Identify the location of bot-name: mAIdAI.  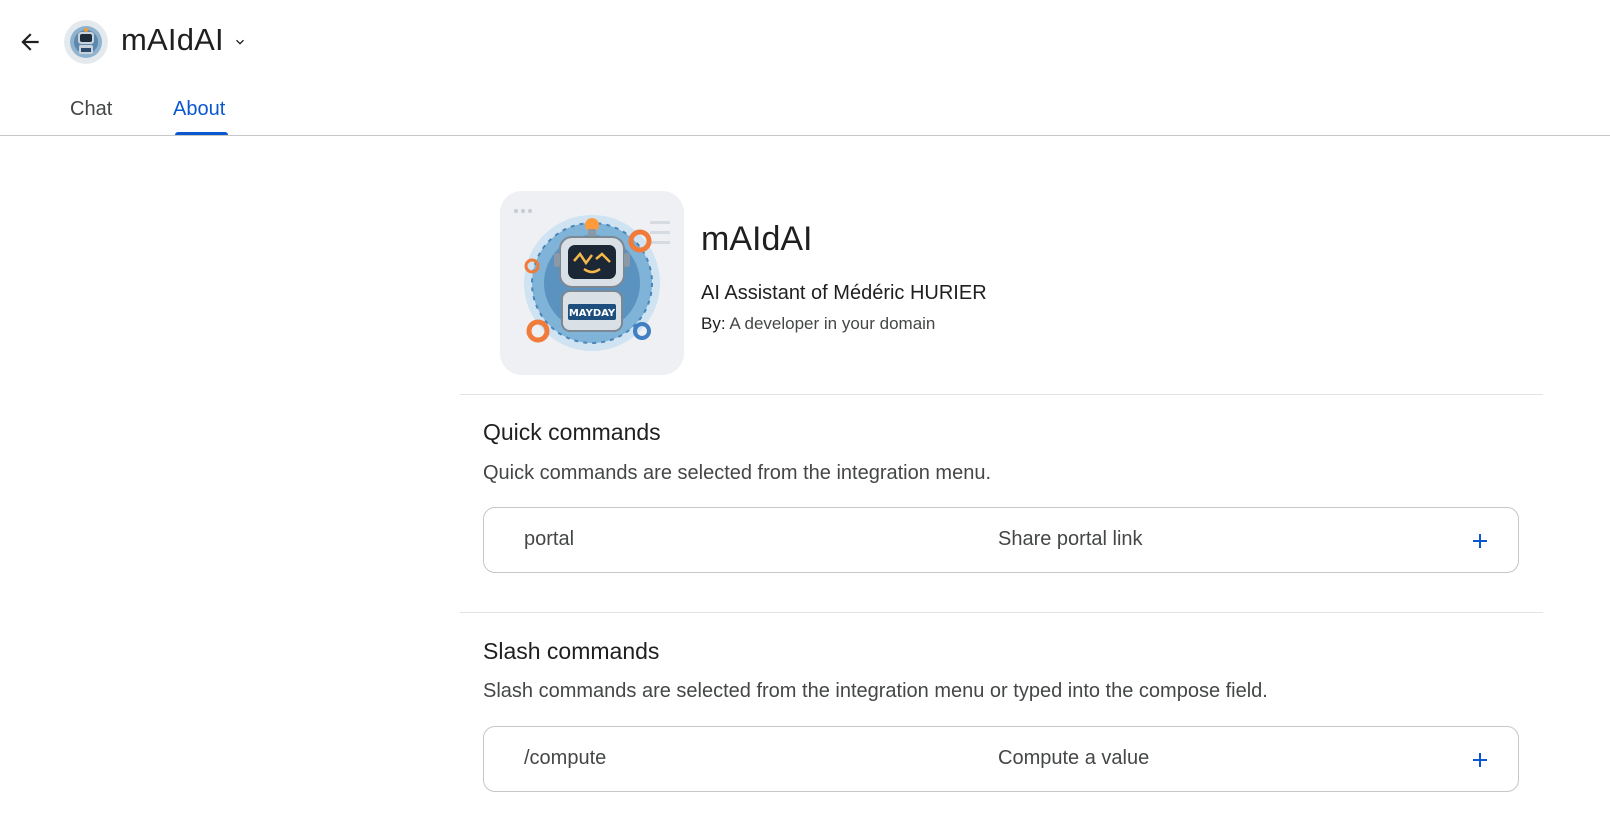
(757, 239).